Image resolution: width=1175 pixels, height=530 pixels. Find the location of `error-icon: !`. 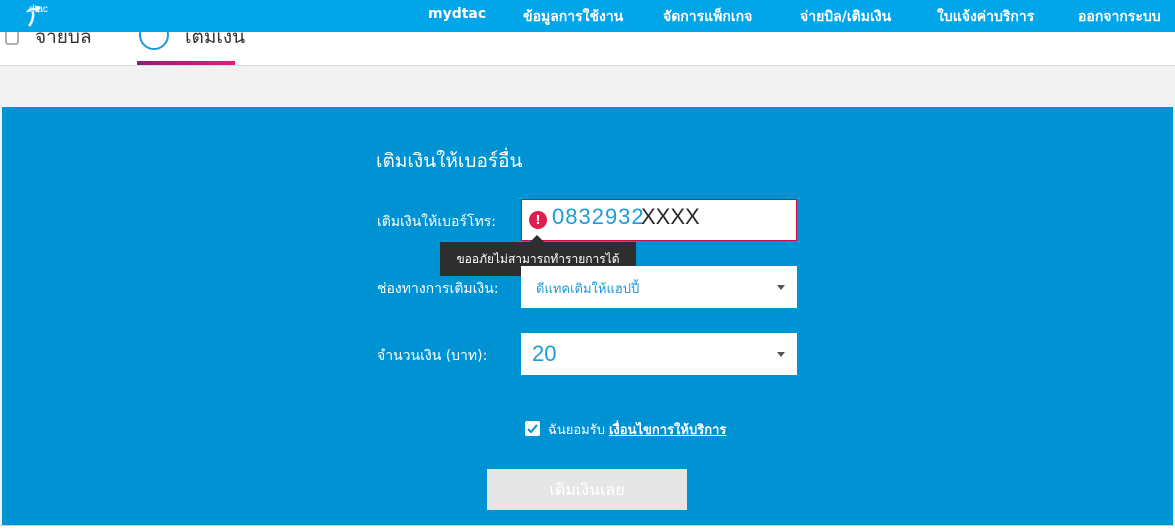

error-icon: ! is located at coordinates (538, 220).